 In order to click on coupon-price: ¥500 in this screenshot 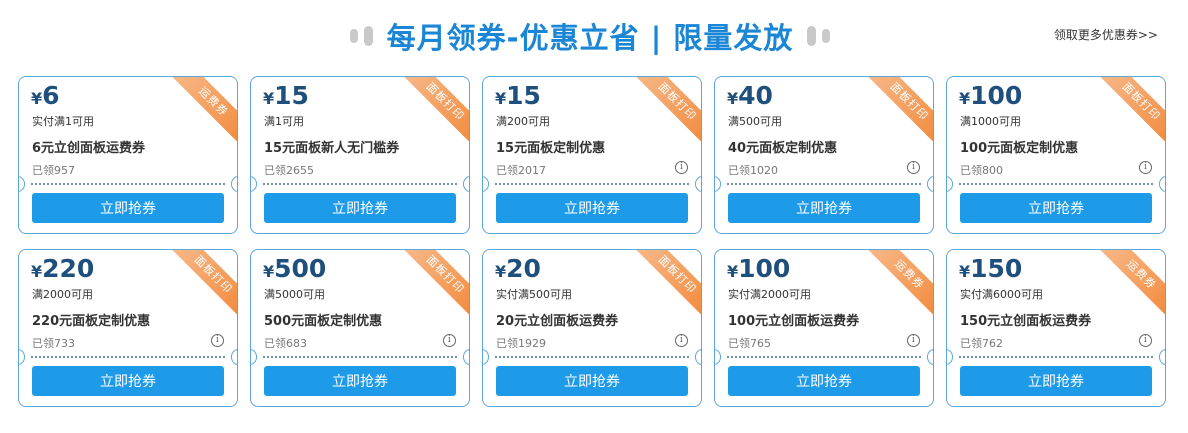, I will do `click(294, 268)`.